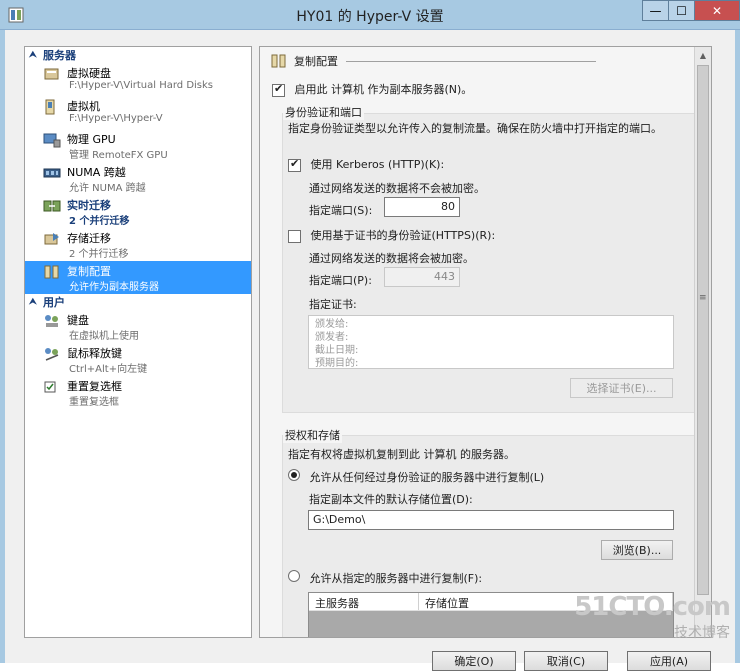 Image resolution: width=740 pixels, height=671 pixels. I want to click on nav-item-storage-migration: 存储迁移 2 个并行迁移, so click(138, 244).